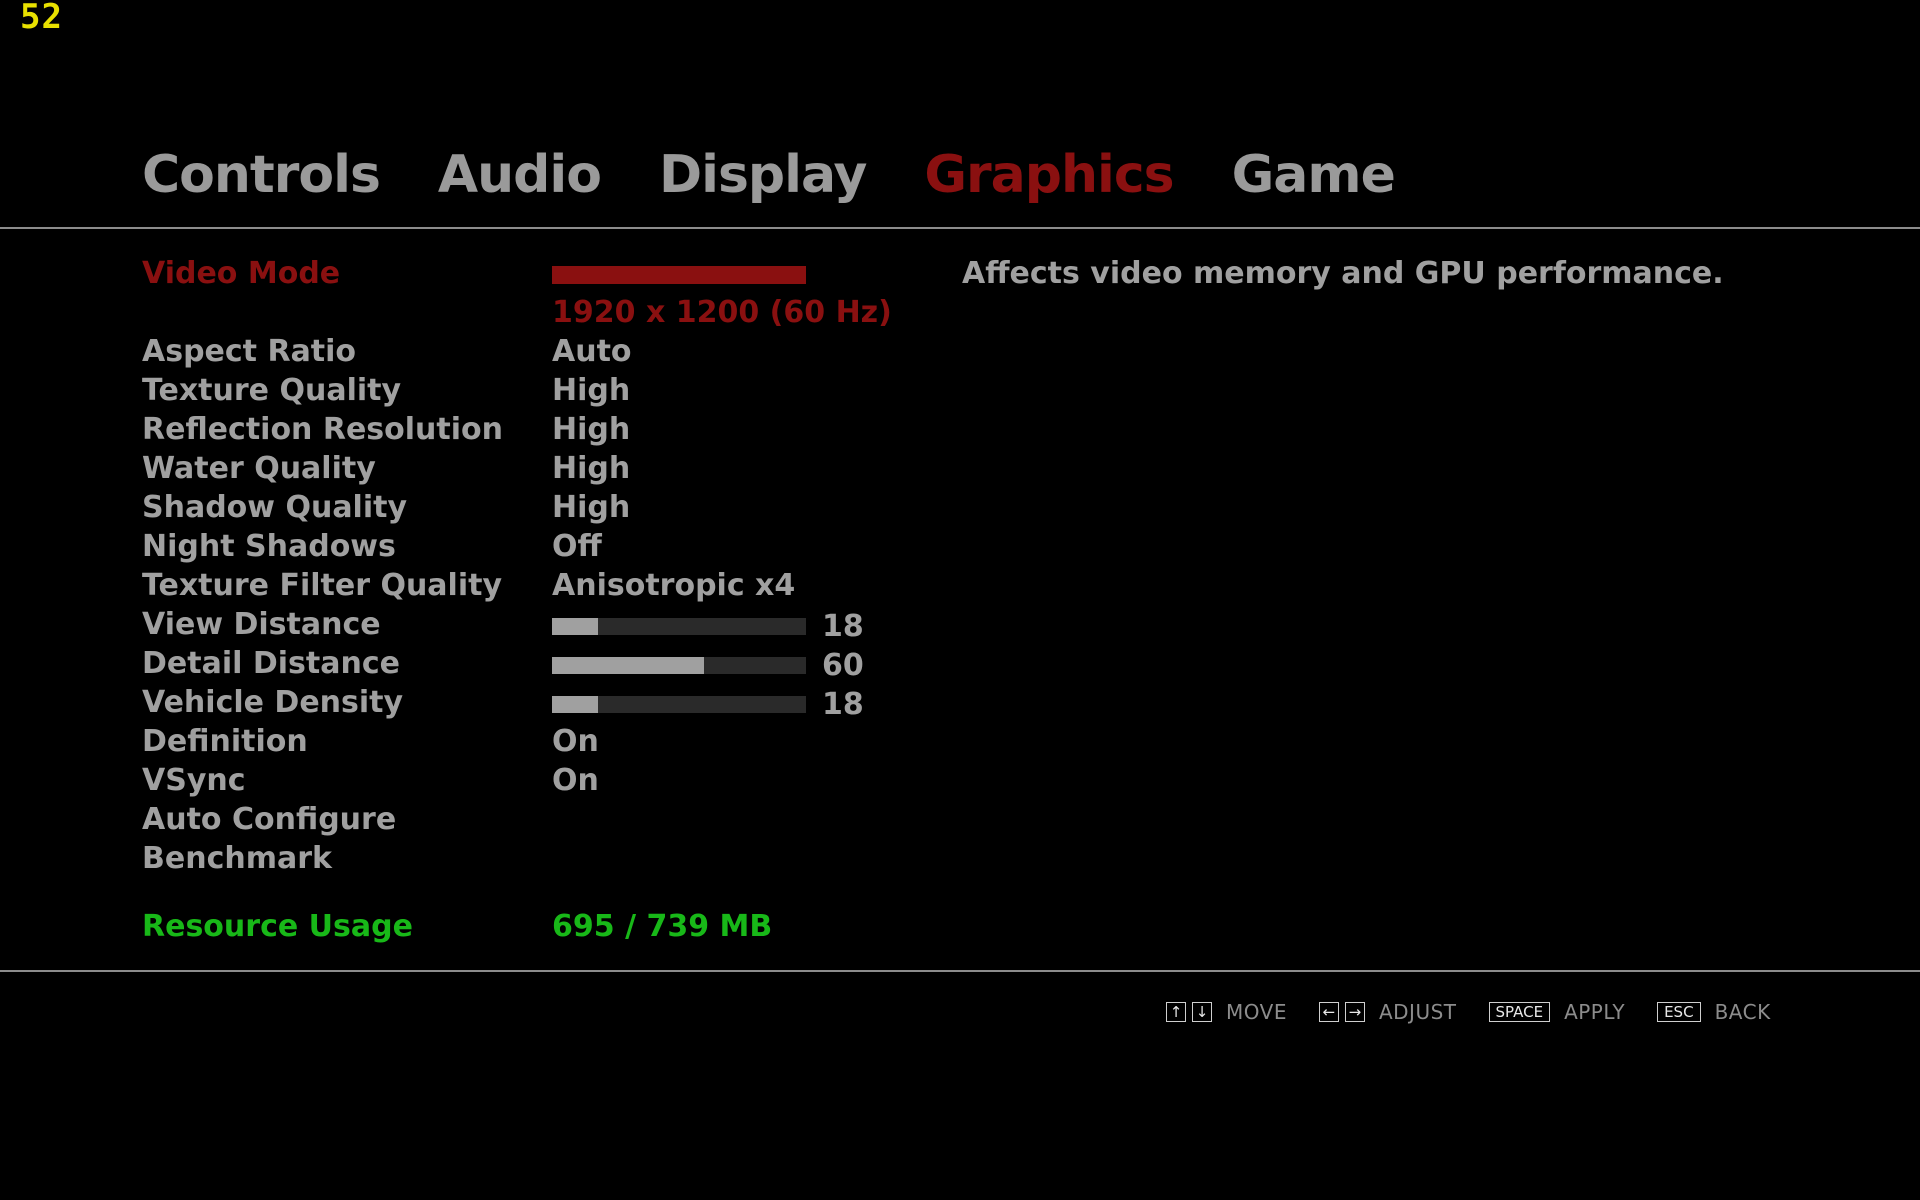 The image size is (1920, 1200). Describe the element at coordinates (271, 664) in the screenshot. I see `setting-detail-distance: Detail Distance` at that location.